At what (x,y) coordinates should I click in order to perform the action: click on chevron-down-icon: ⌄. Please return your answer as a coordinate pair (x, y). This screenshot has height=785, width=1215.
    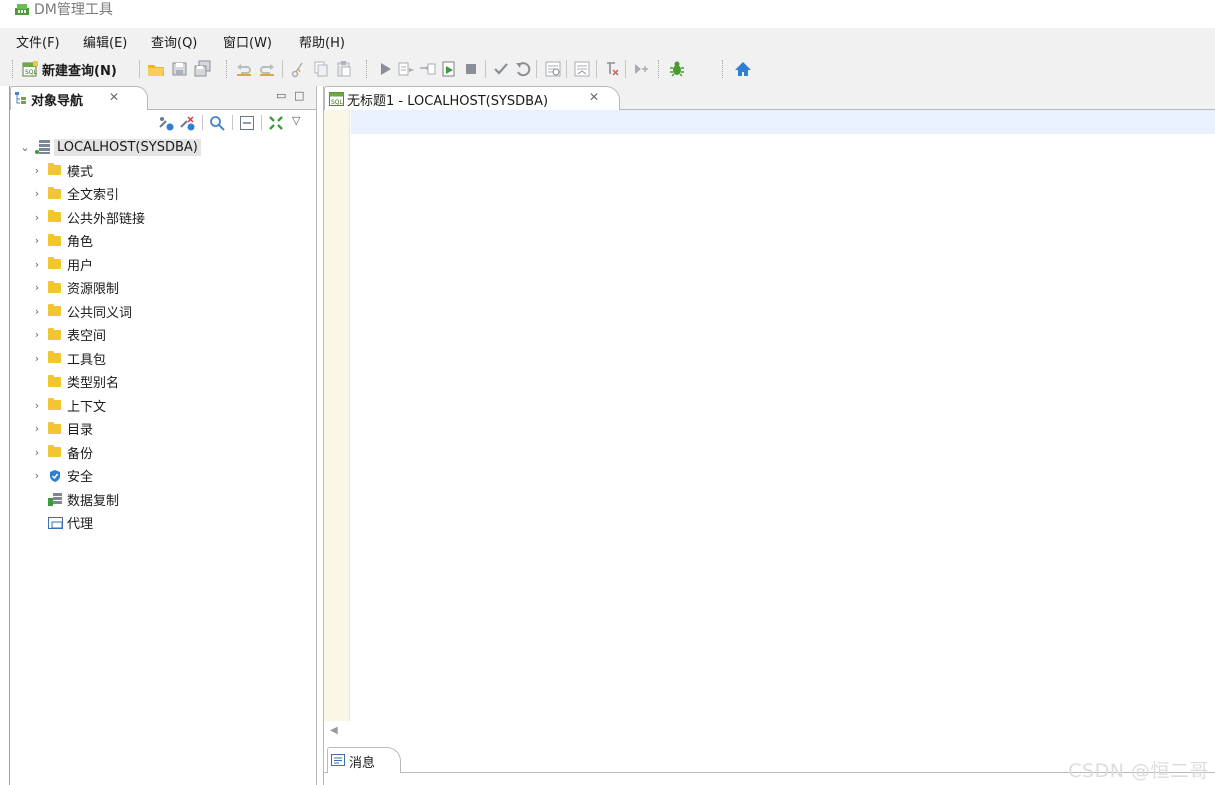
    Looking at the image, I should click on (25, 147).